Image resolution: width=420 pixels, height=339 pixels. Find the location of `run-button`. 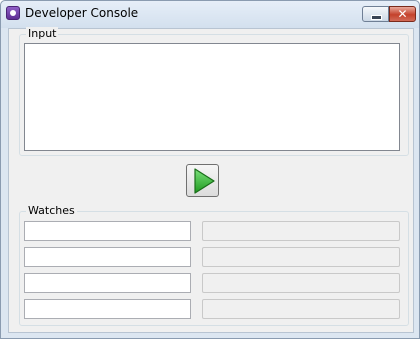

run-button is located at coordinates (202, 180).